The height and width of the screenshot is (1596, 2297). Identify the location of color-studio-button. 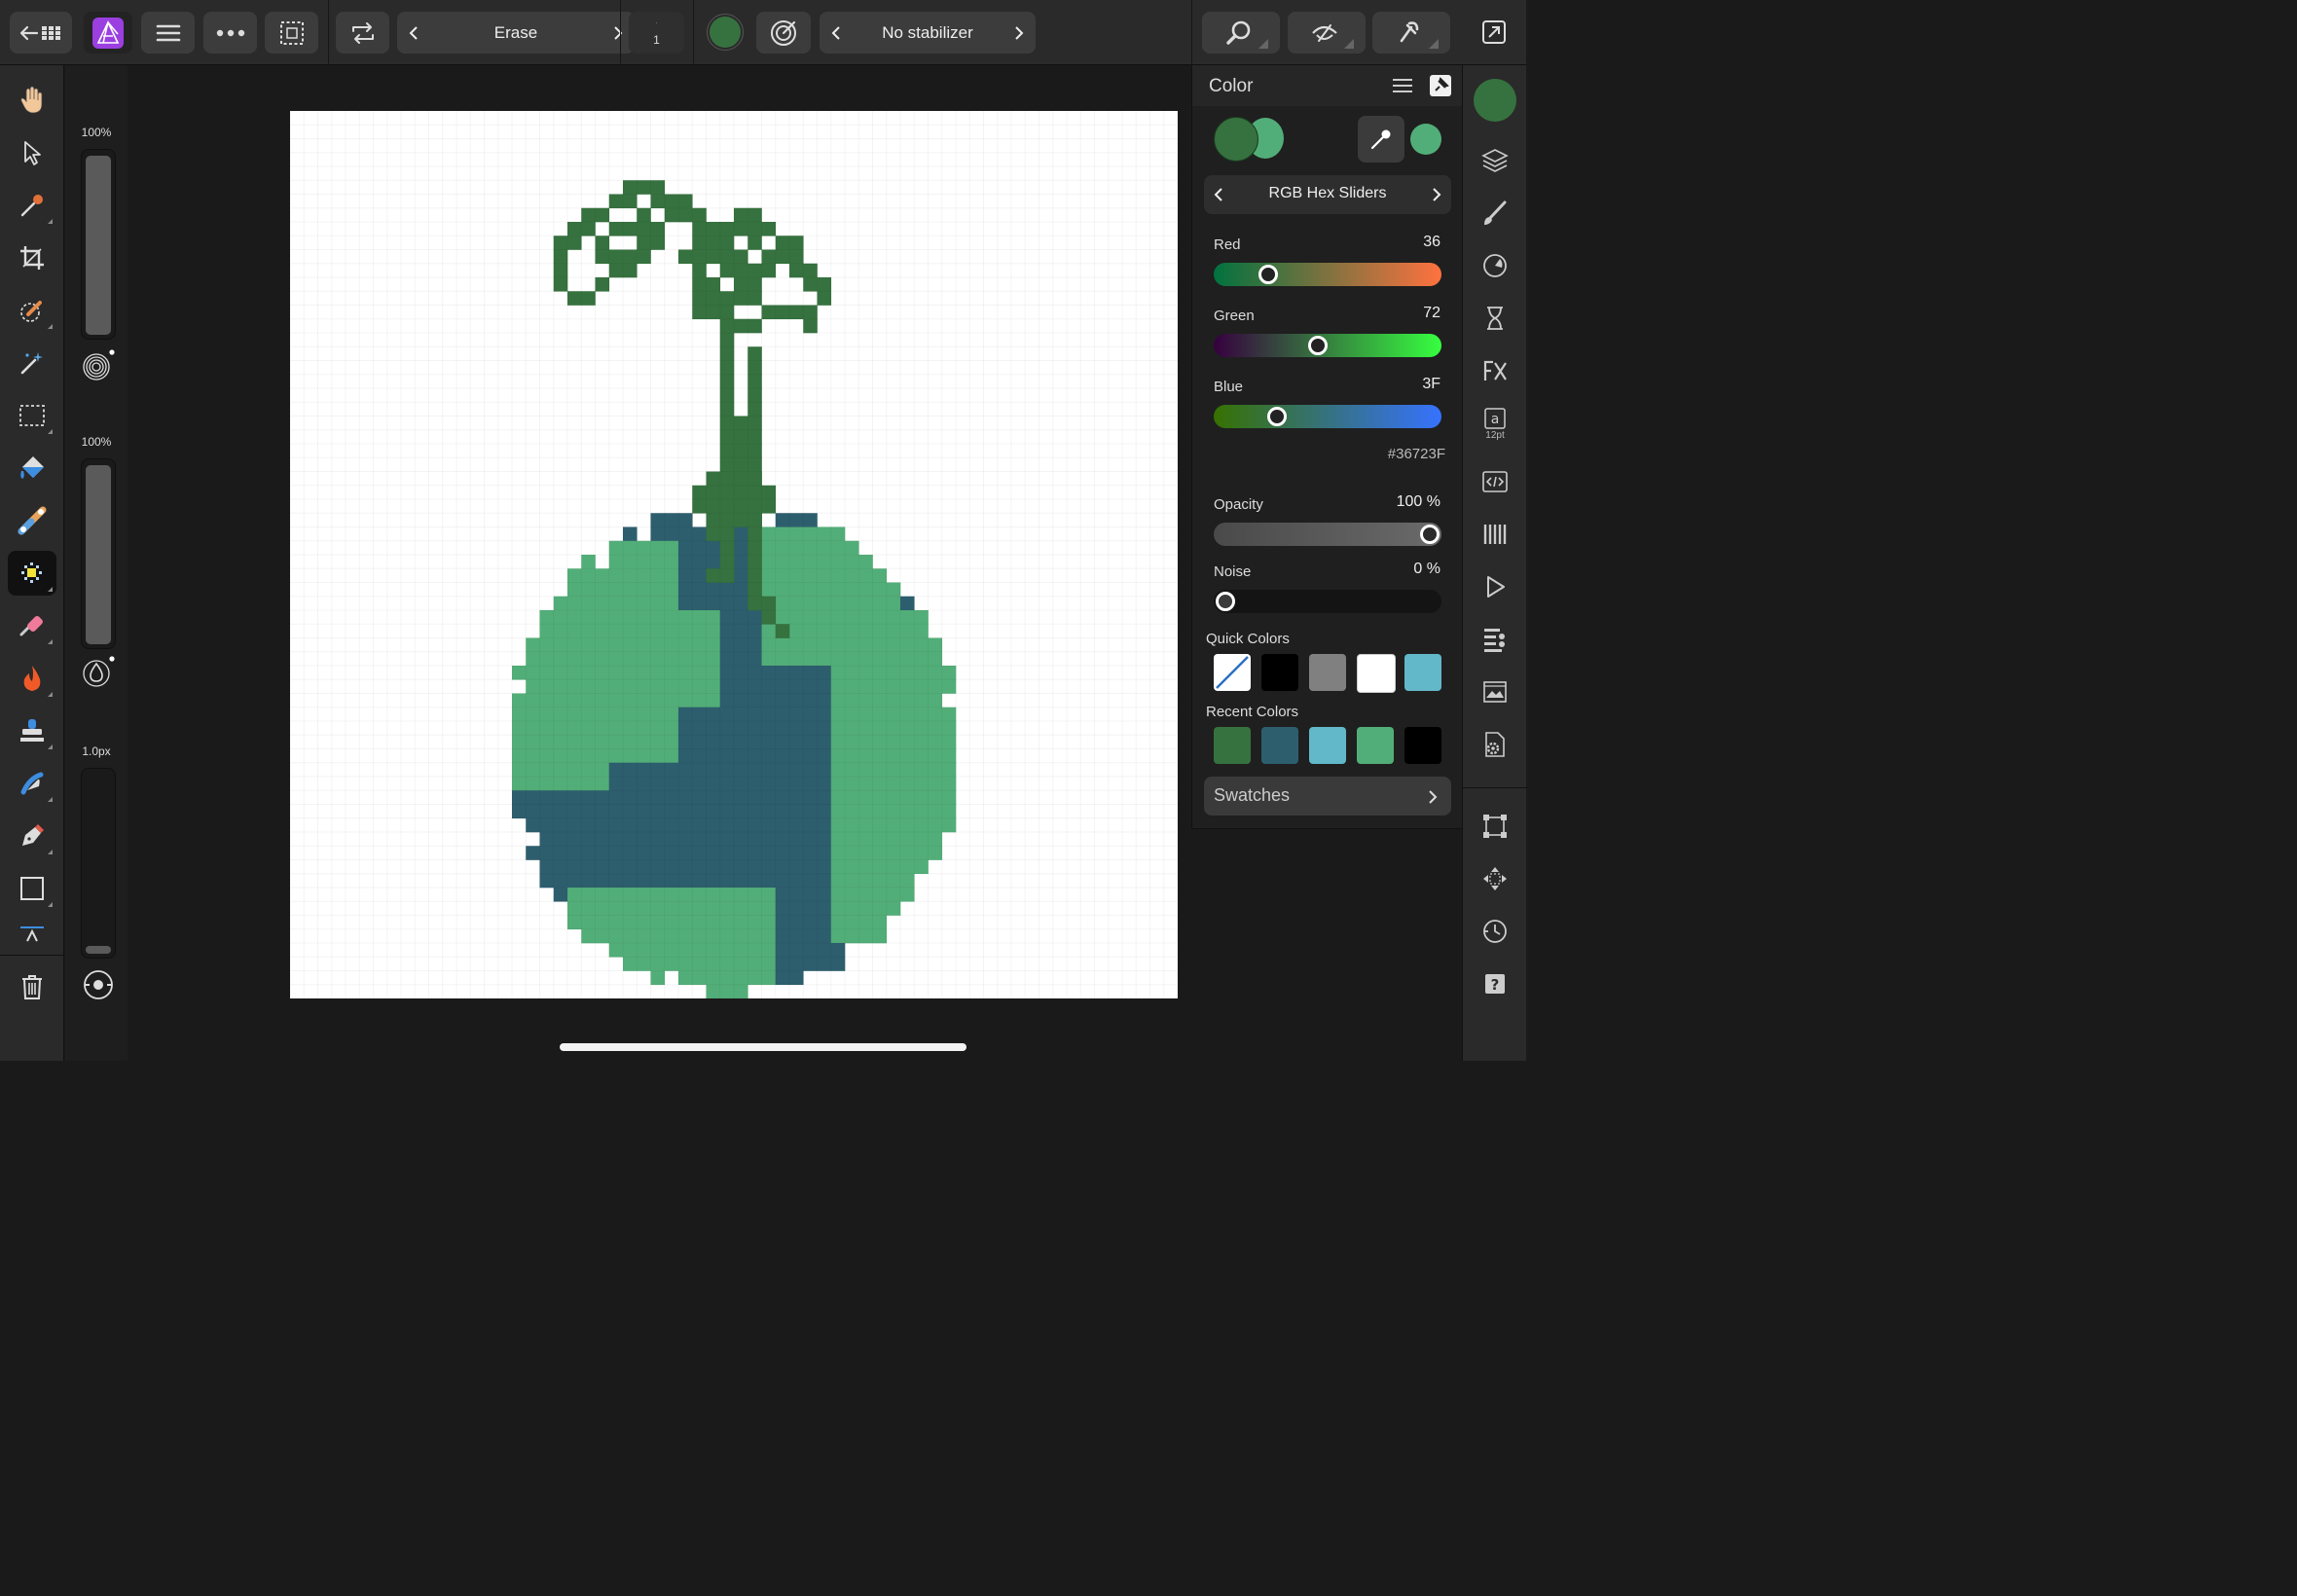
(1495, 101).